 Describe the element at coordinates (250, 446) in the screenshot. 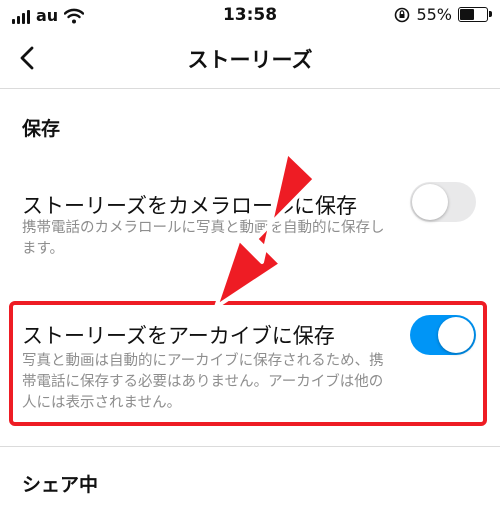

I see `section-divider` at that location.